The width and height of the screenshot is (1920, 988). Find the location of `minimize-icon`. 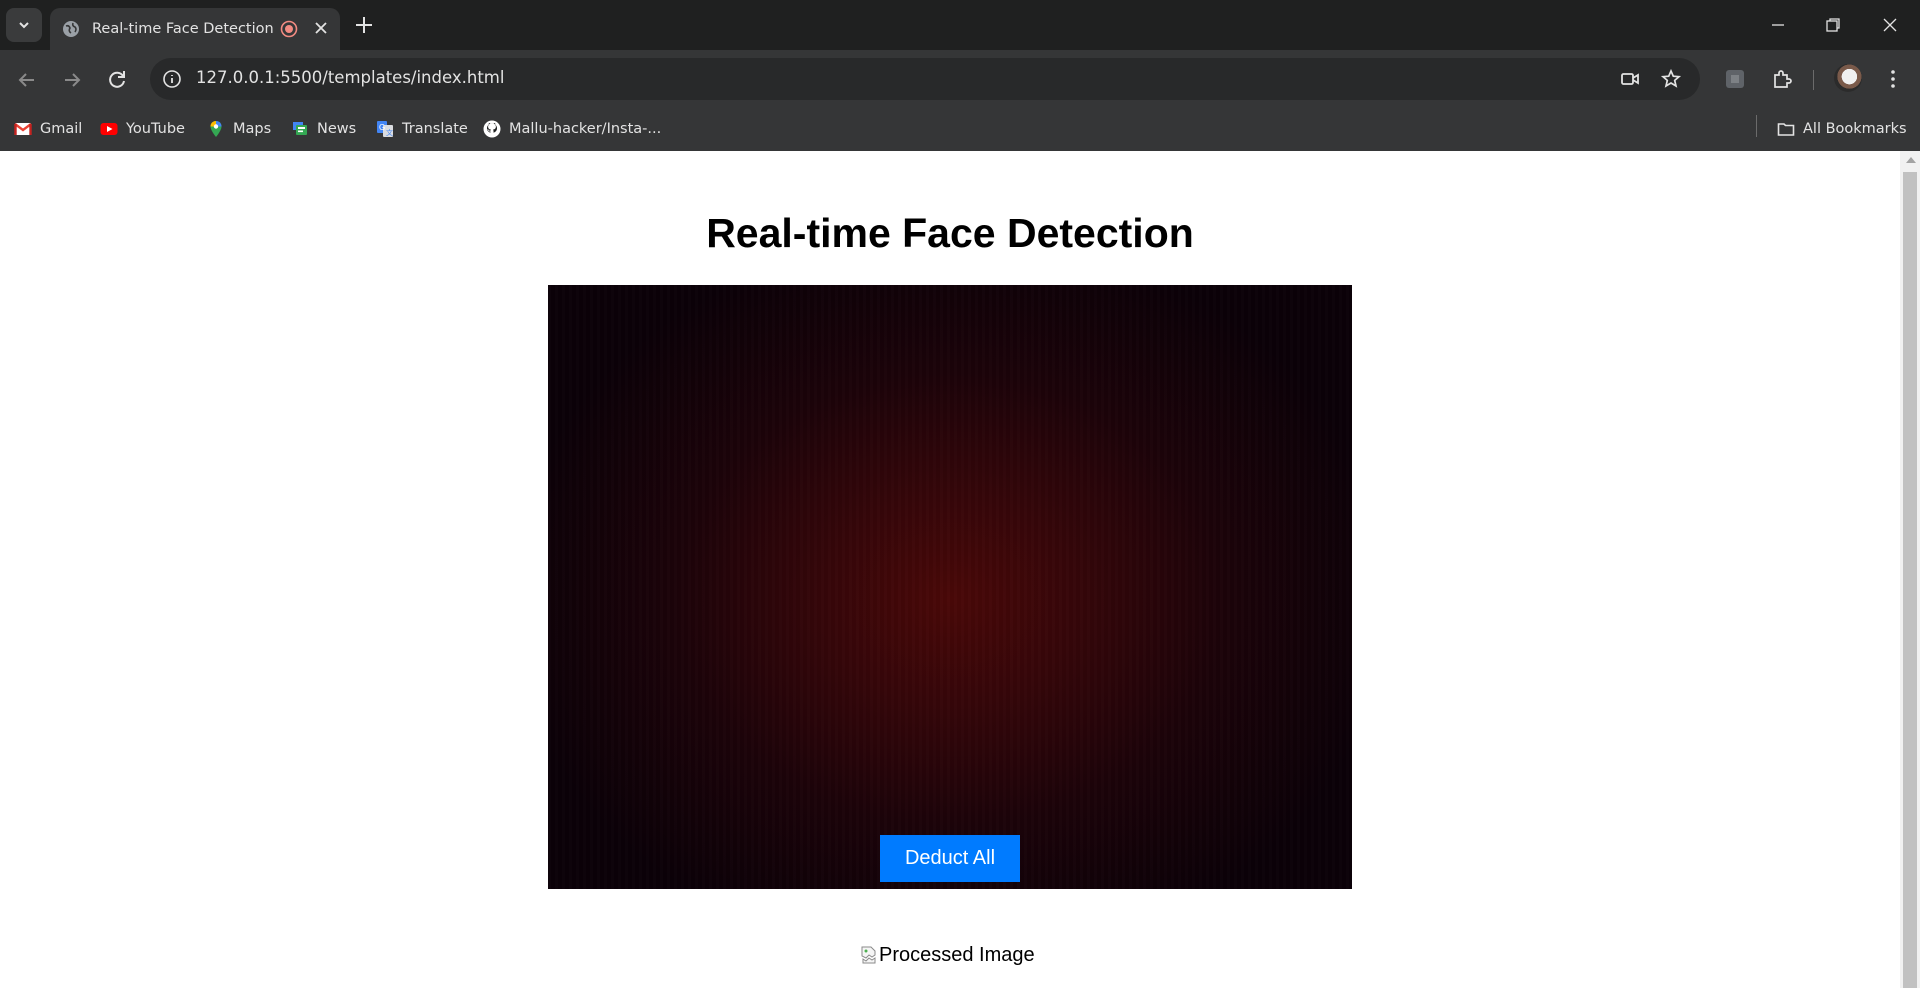

minimize-icon is located at coordinates (1778, 25).